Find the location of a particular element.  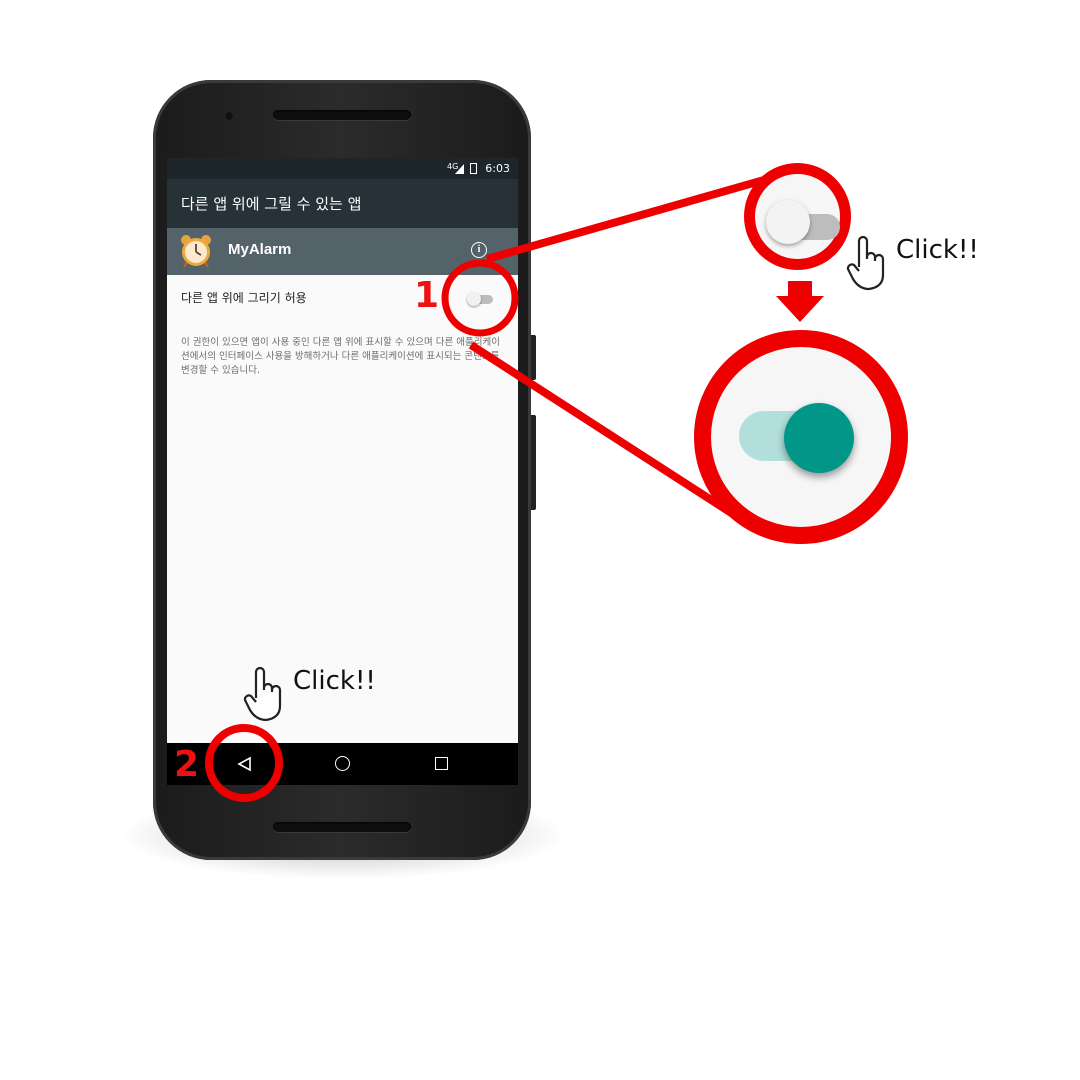

zoom-toggle-on is located at coordinates (801, 437).